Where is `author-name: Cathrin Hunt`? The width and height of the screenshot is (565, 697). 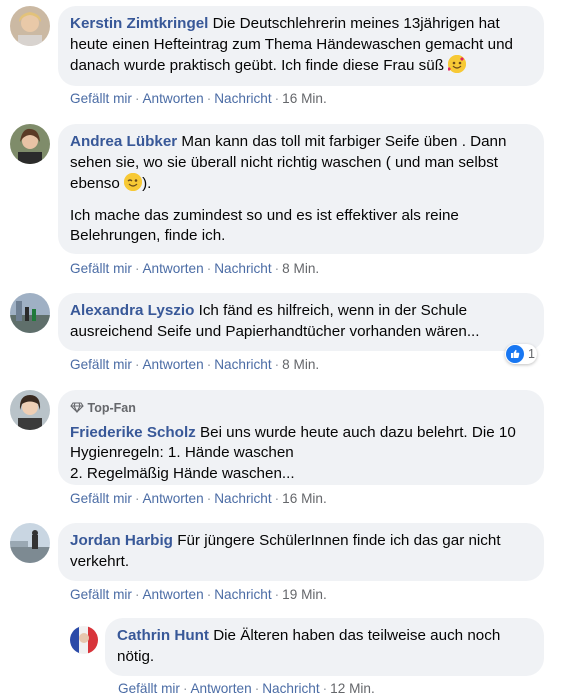 author-name: Cathrin Hunt is located at coordinates (163, 635).